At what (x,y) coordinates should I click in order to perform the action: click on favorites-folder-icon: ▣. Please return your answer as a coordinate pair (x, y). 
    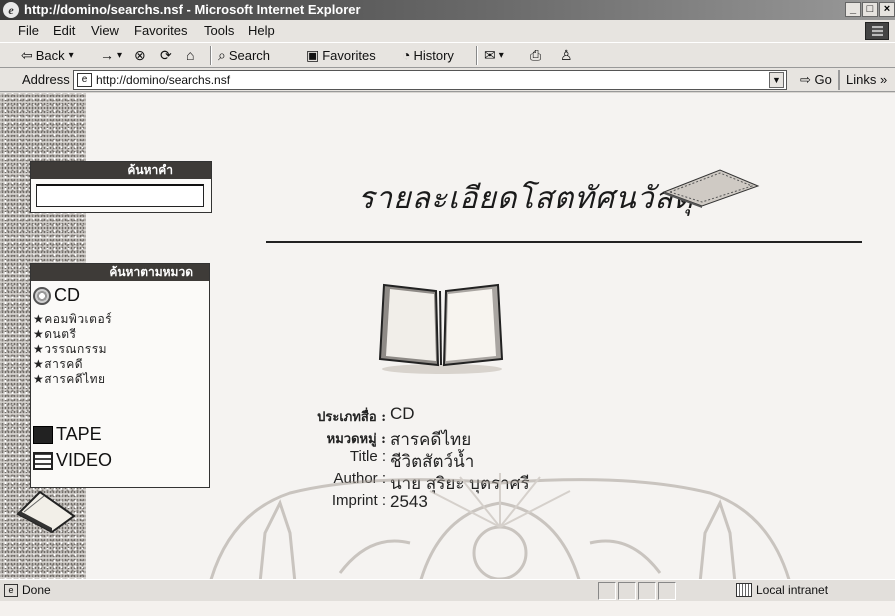
    Looking at the image, I should click on (313, 55).